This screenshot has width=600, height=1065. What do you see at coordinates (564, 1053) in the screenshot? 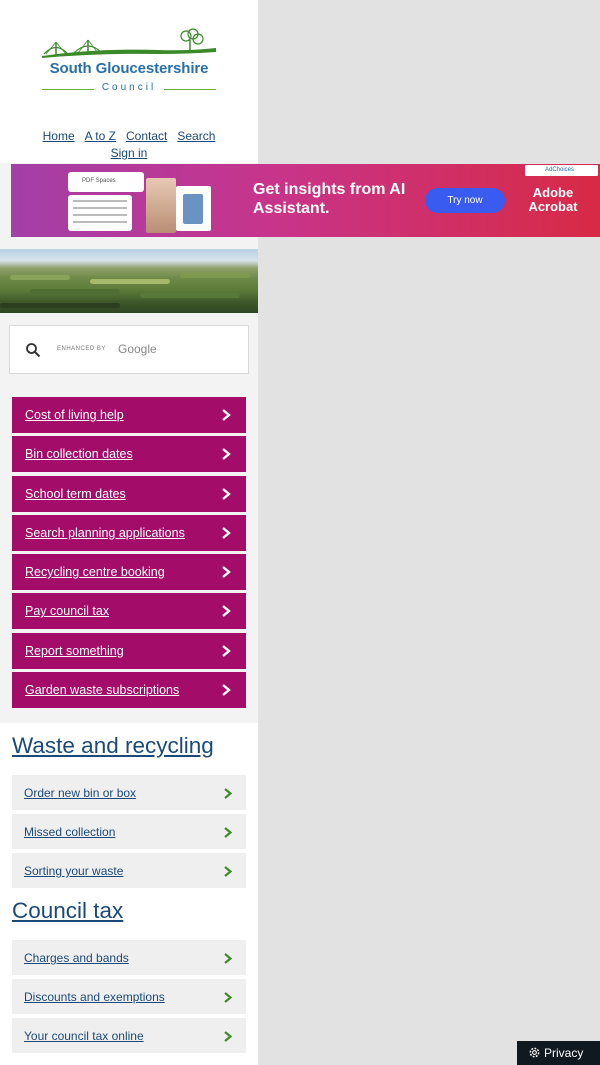
I see `privacy-label: Privacy` at bounding box center [564, 1053].